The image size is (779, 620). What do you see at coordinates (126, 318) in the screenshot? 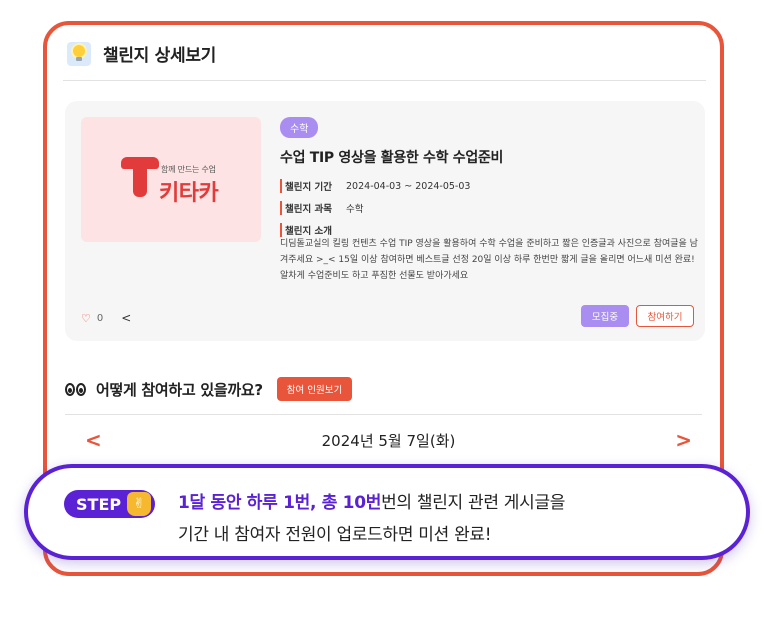
I see `share-icon: <` at bounding box center [126, 318].